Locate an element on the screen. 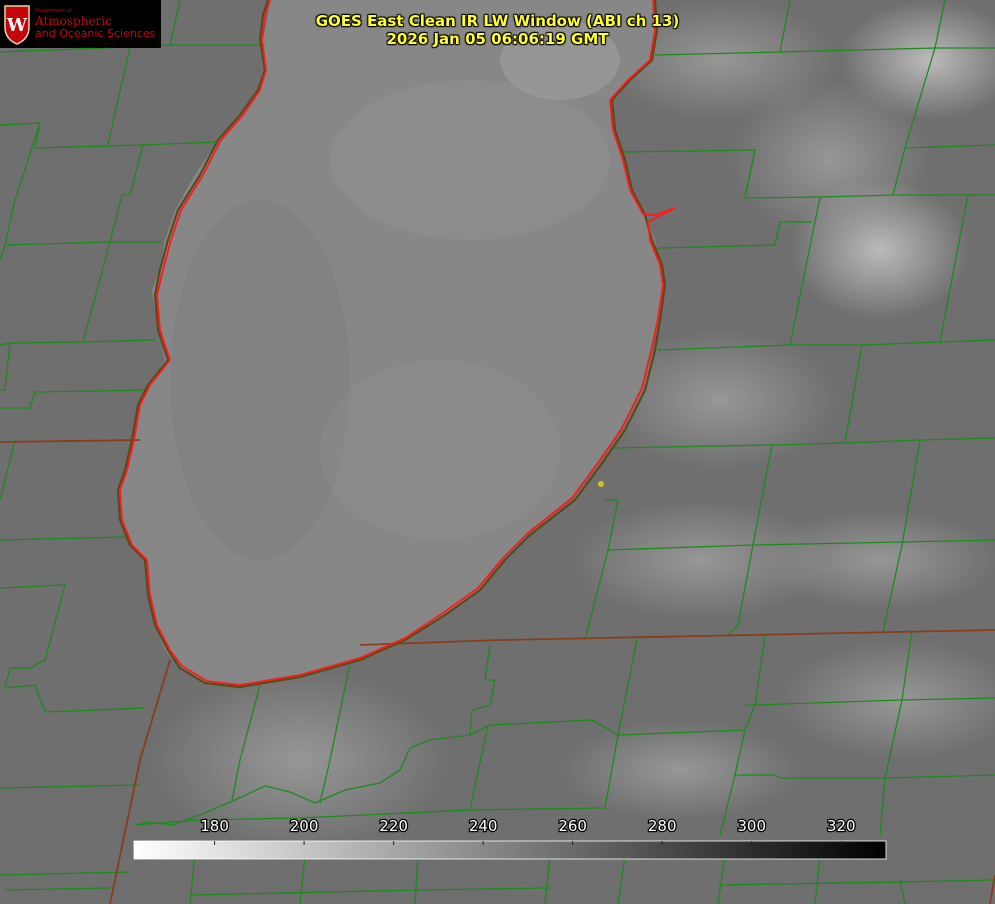 This screenshot has width=995, height=904. uw-crest-icon: W is located at coordinates (17, 25).